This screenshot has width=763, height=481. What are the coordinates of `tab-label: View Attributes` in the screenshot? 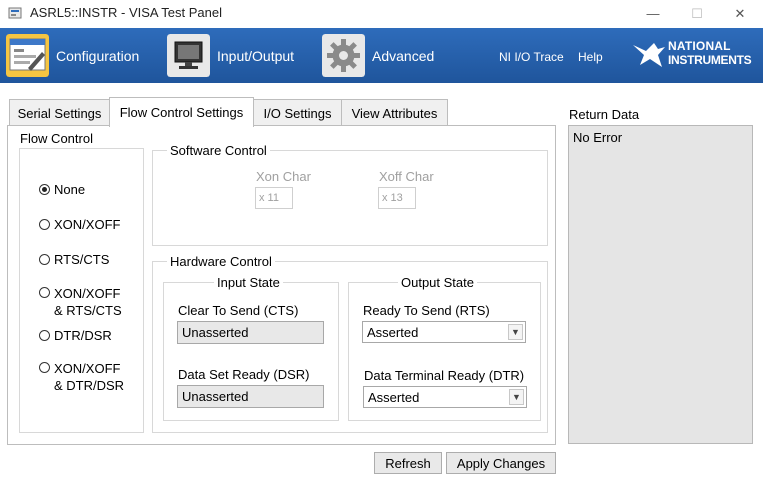 It's located at (394, 113).